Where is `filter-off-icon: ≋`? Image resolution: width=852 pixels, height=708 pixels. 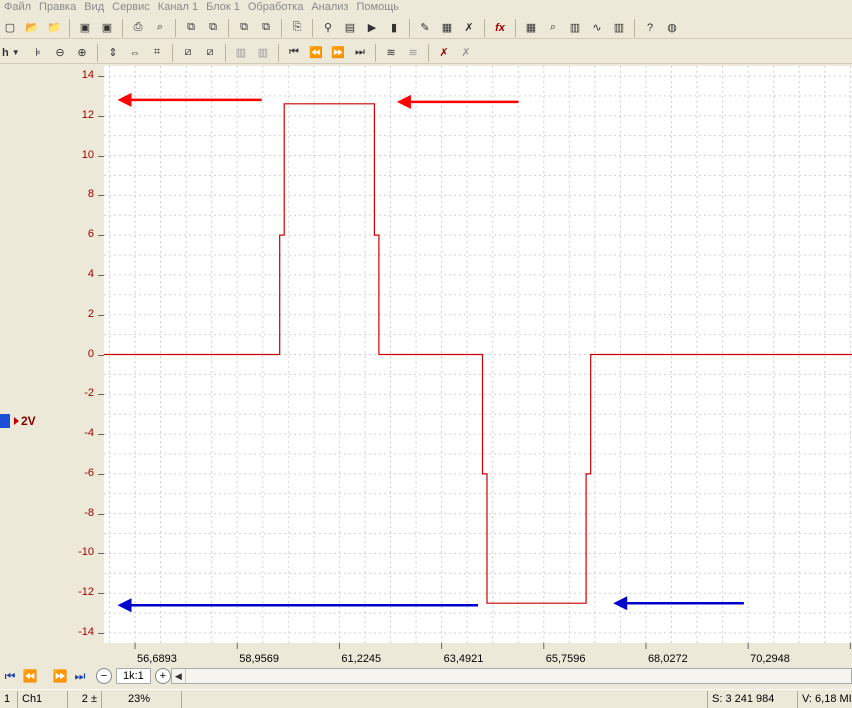 filter-off-icon: ≋ is located at coordinates (413, 53).